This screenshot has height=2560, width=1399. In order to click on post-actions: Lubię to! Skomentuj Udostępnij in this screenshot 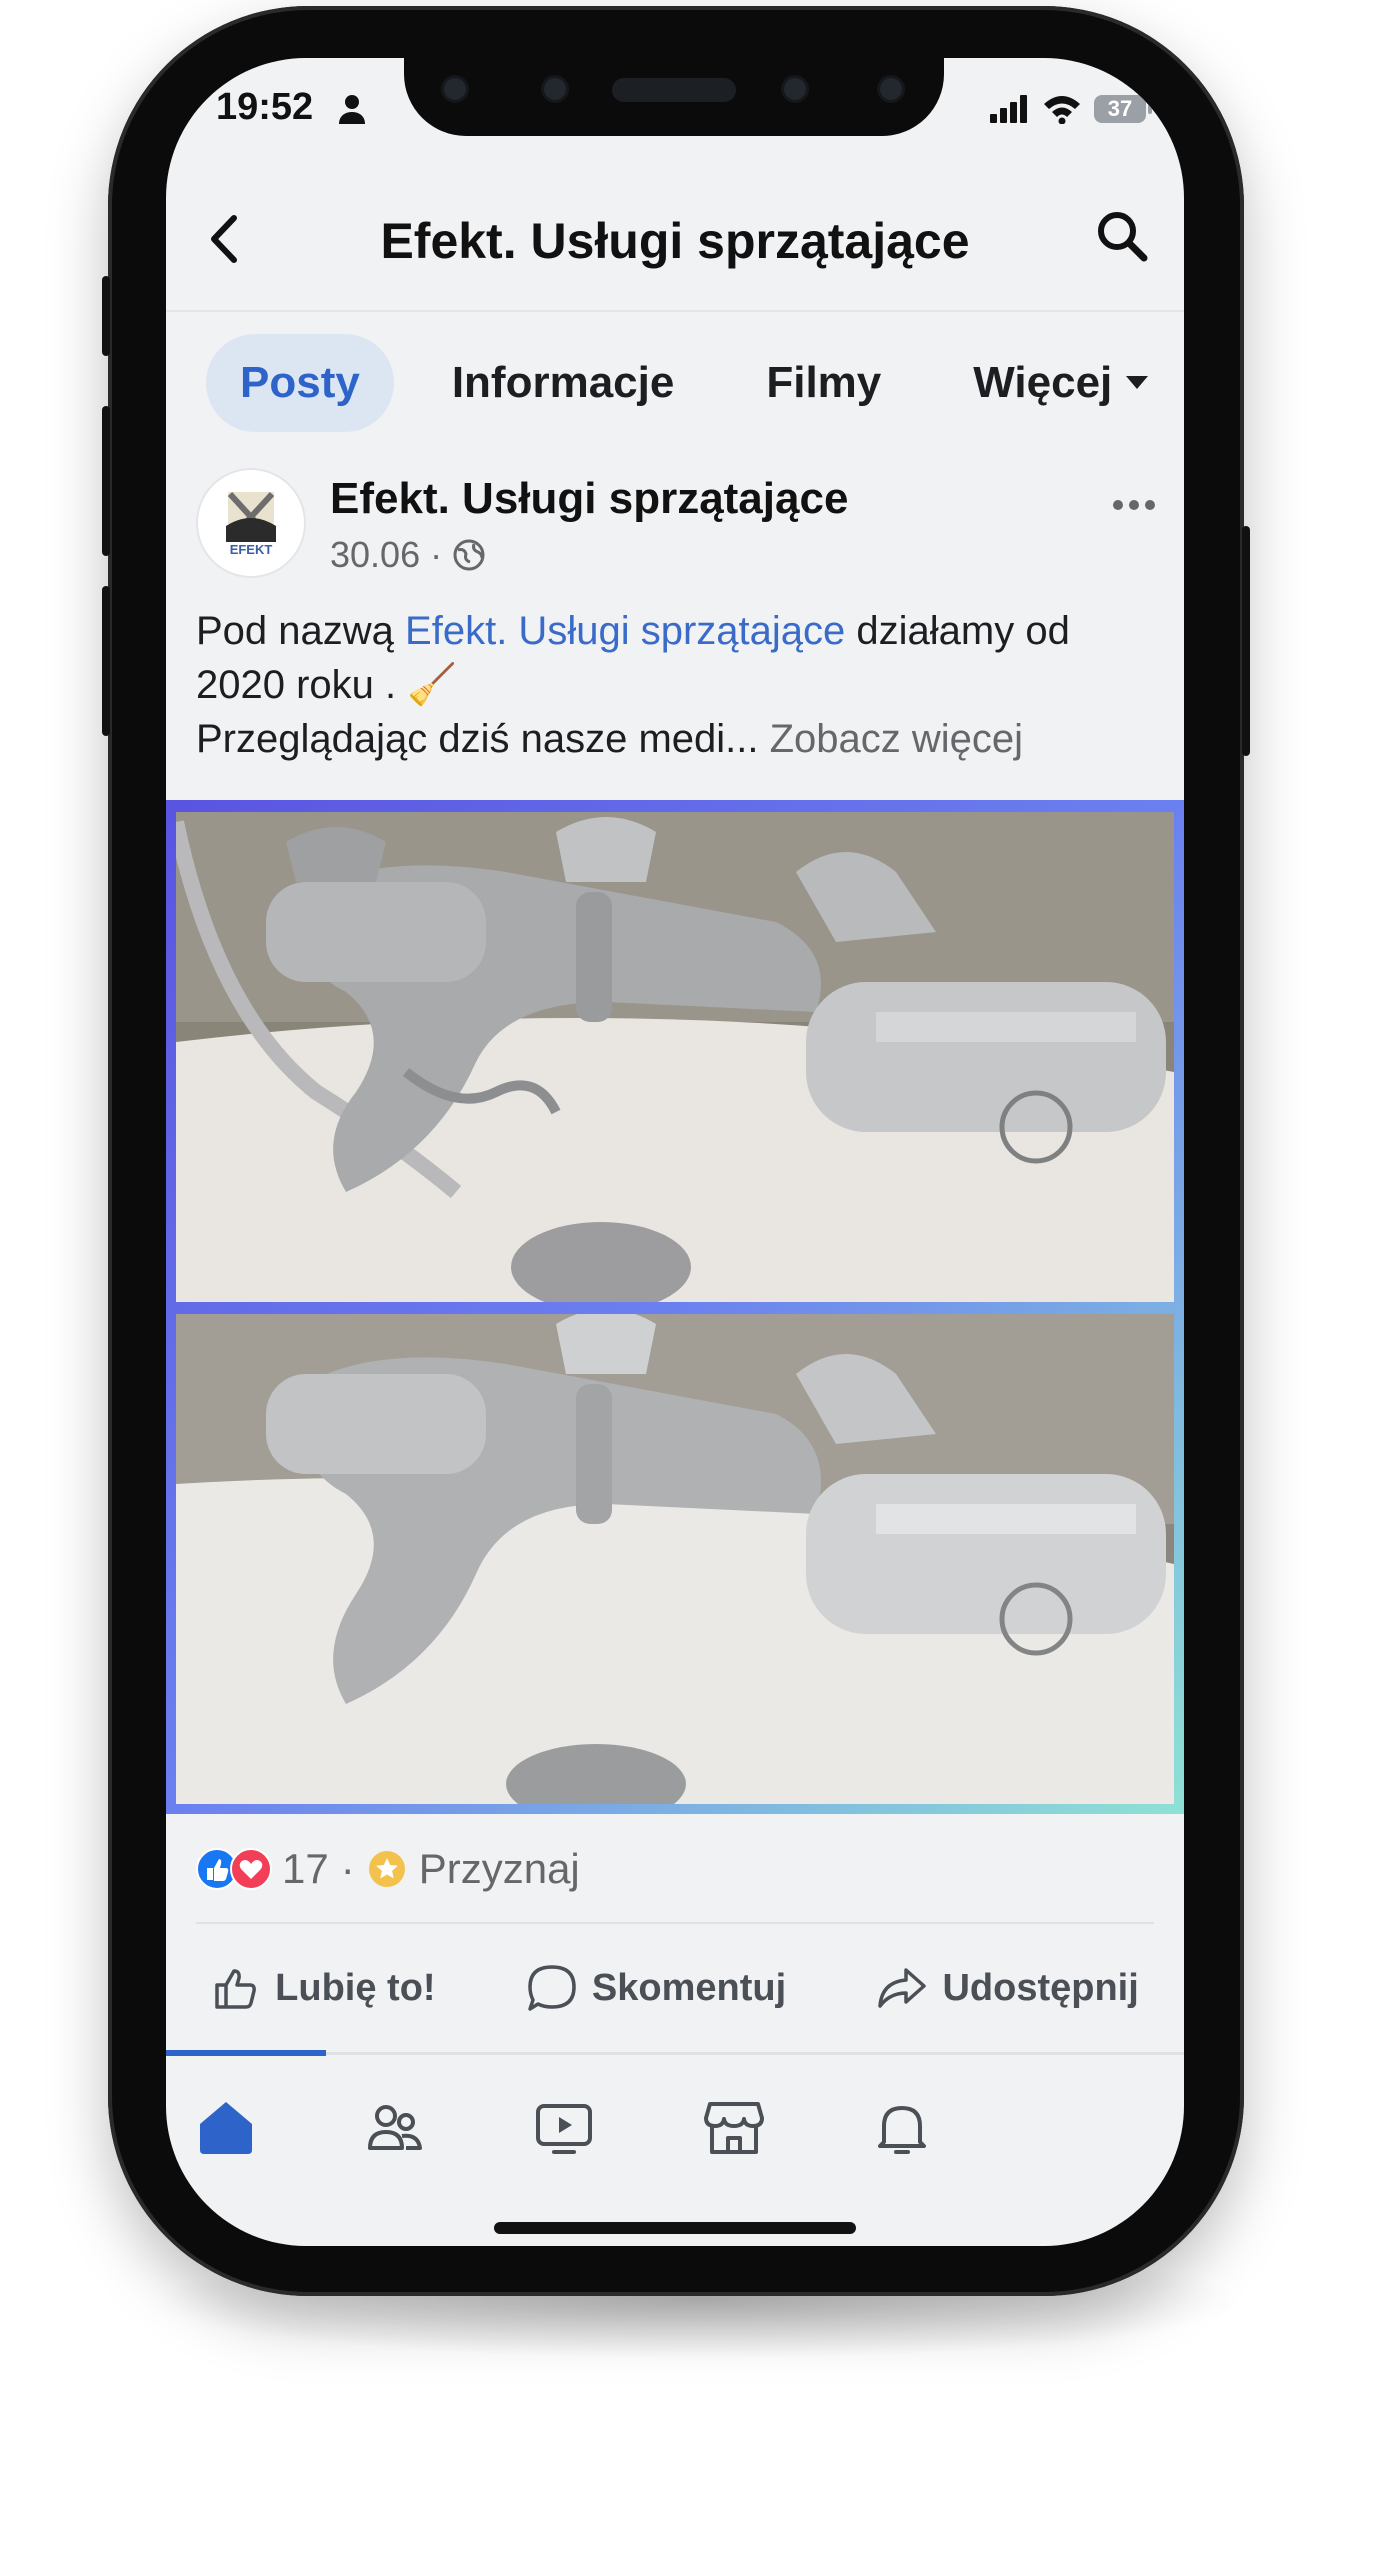, I will do `click(675, 1988)`.